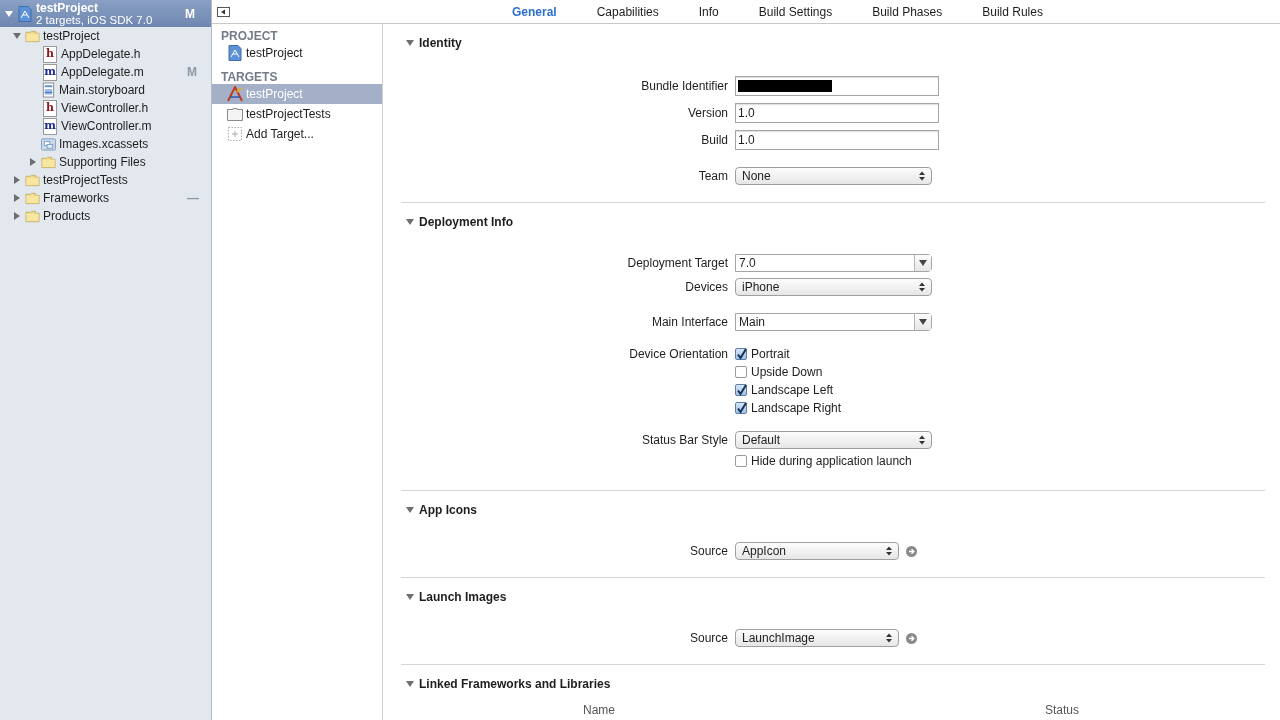 Image resolution: width=1280 pixels, height=720 pixels. Describe the element at coordinates (223, 11) in the screenshot. I see `sidebar-toggle-icon` at that location.